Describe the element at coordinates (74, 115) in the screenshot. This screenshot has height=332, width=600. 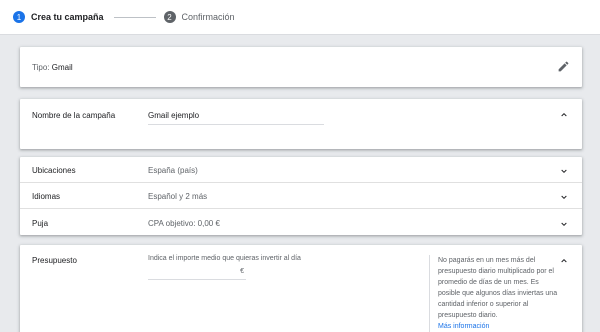
I see `campaign-name-label: Nombre de la campaña` at that location.